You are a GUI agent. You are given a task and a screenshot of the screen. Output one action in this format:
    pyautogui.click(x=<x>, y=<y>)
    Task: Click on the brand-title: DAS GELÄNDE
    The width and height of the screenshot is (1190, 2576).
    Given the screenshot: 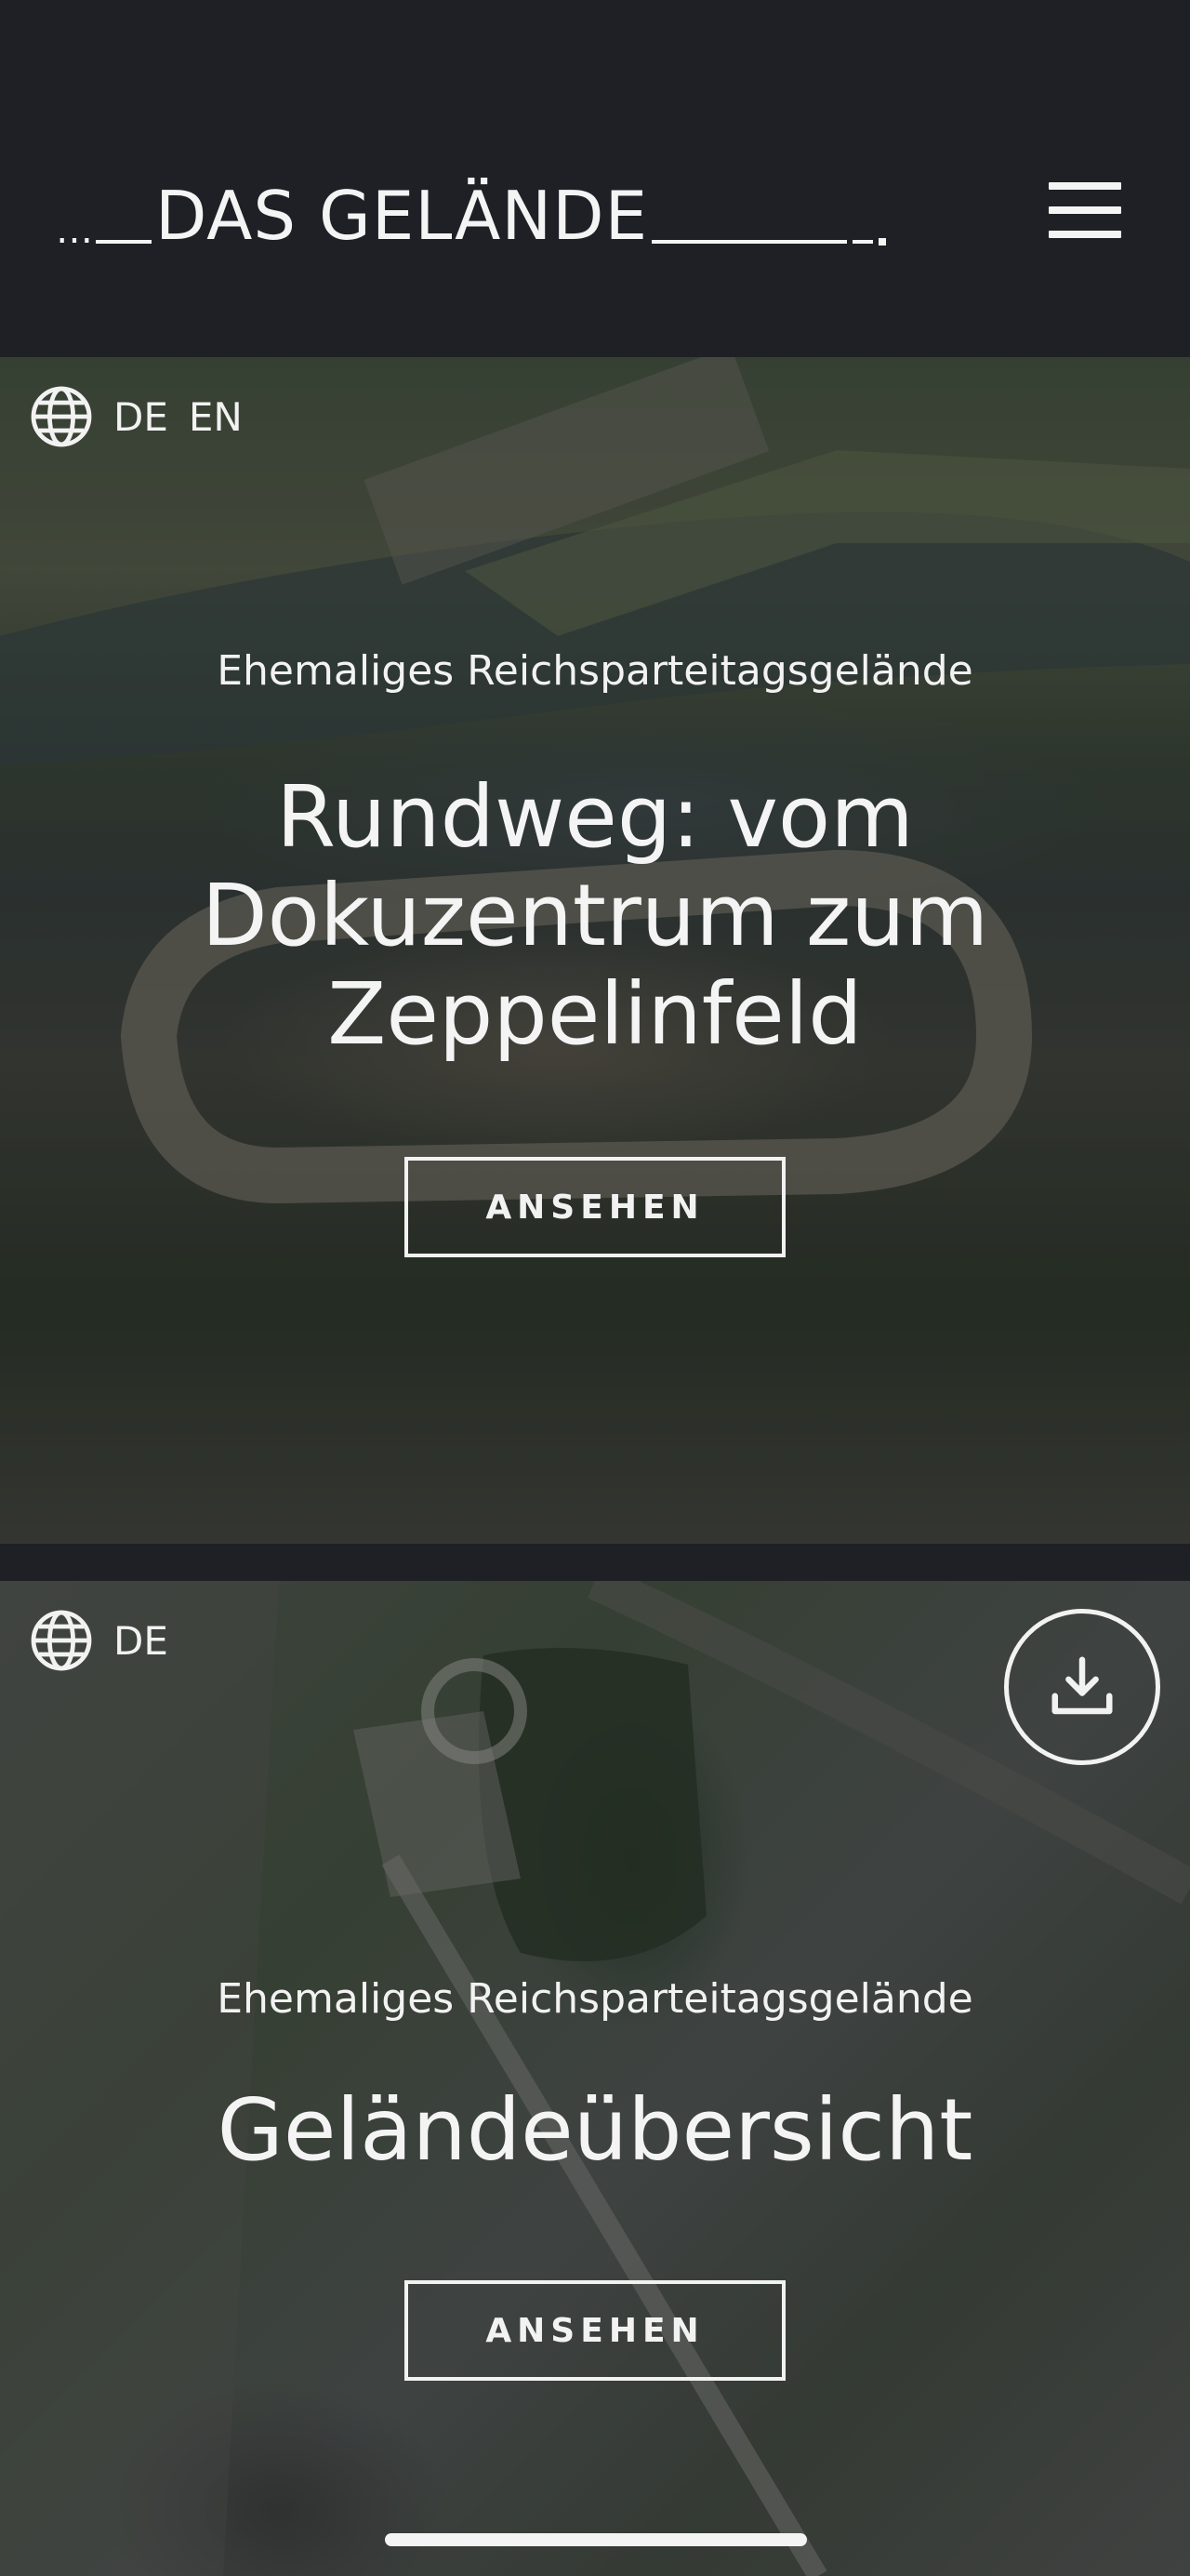 What is the action you would take?
    pyautogui.click(x=402, y=216)
    